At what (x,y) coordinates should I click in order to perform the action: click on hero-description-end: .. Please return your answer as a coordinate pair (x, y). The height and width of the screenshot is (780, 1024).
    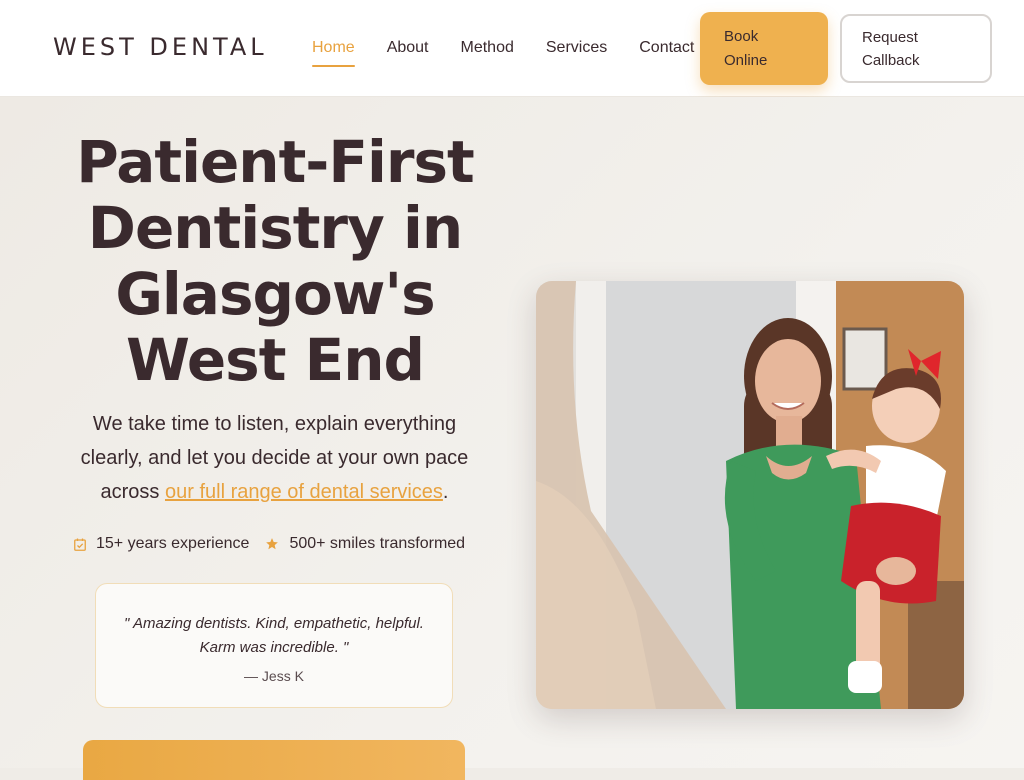
    Looking at the image, I should click on (445, 492).